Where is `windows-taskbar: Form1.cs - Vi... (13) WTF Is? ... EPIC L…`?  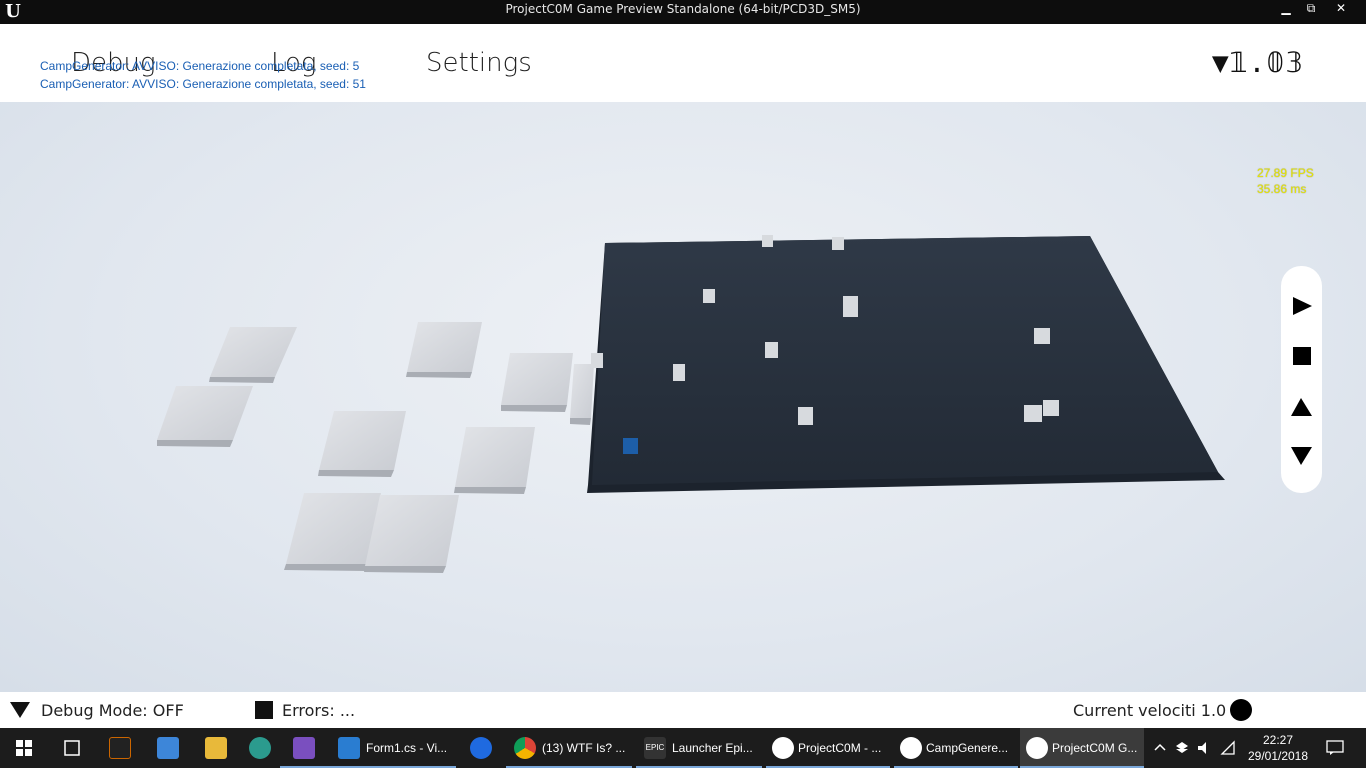
windows-taskbar: Form1.cs - Vi... (13) WTF Is? ... EPIC L… is located at coordinates (683, 748).